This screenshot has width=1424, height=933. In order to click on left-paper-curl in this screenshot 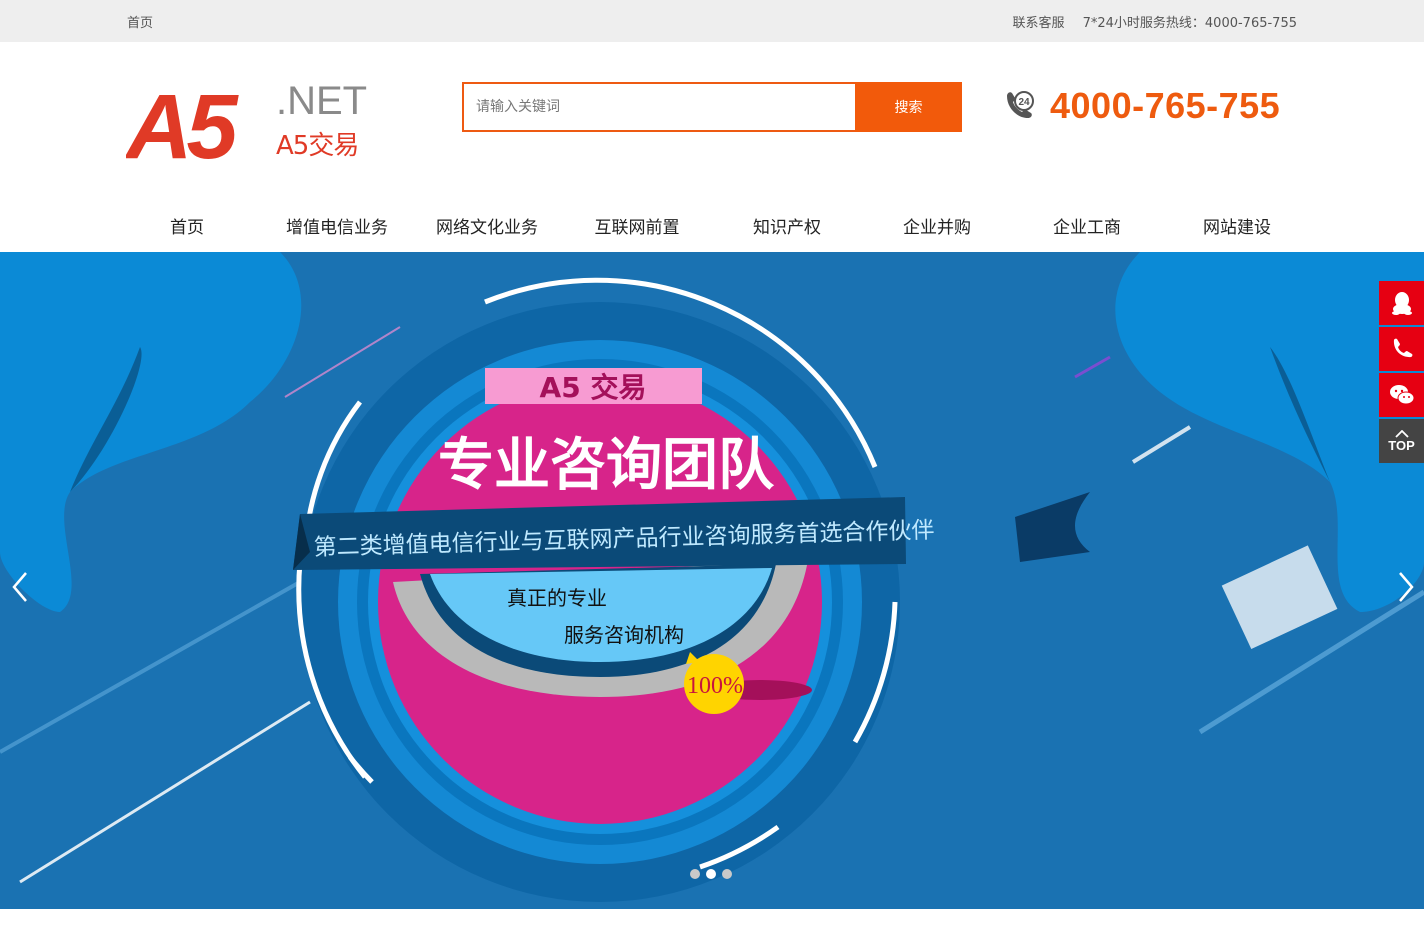, I will do `click(151, 432)`.